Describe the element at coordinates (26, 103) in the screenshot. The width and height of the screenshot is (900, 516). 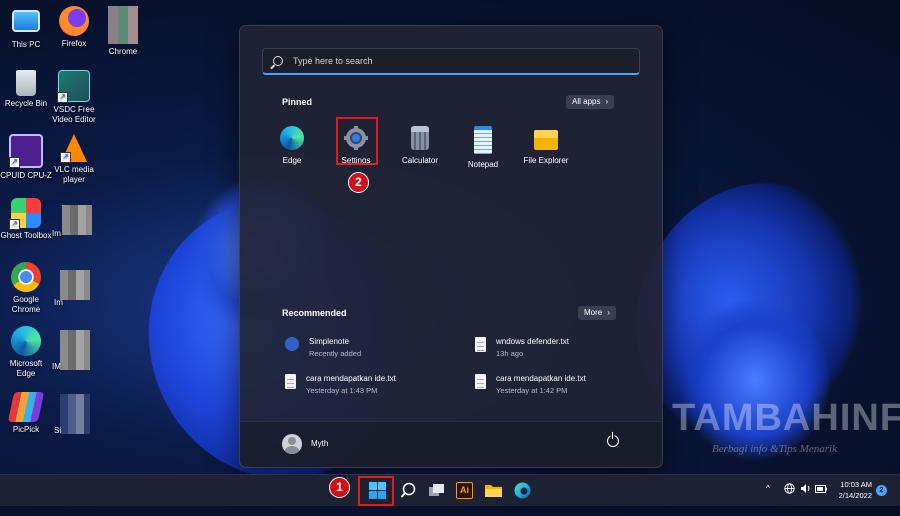
I see `desktop-icon-label: Recycle Bin` at that location.